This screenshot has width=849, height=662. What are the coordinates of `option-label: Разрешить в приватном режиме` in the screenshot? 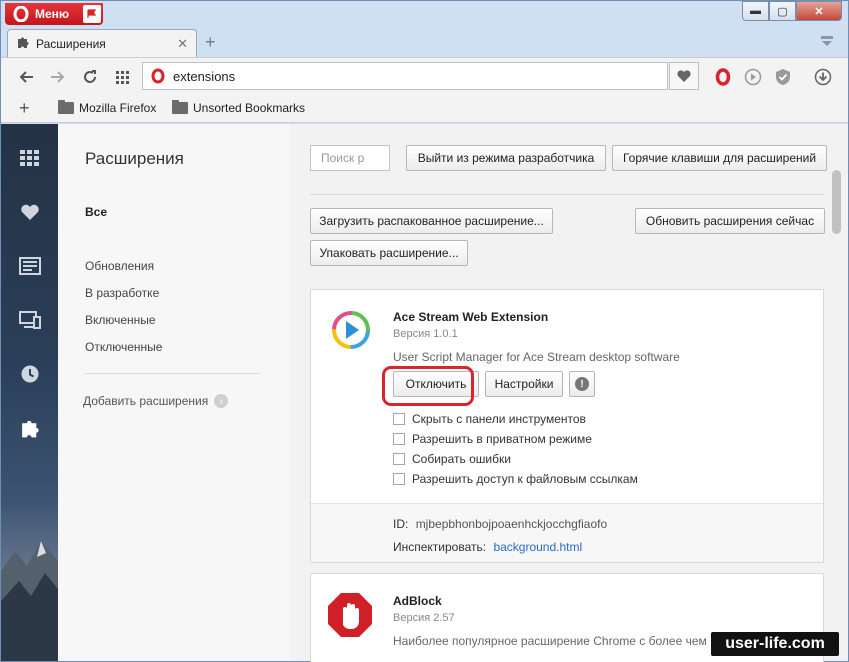 It's located at (502, 439).